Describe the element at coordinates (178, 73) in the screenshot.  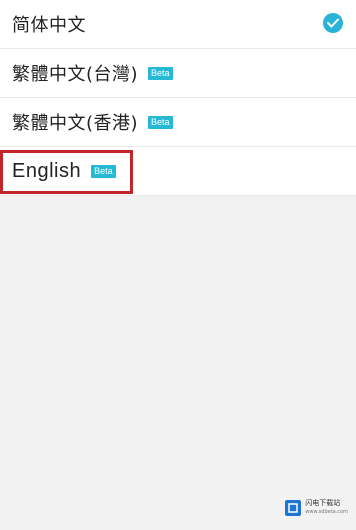
I see `language-option-traditional-chinese-taiwan: 繁體中文(台灣) Beta` at that location.